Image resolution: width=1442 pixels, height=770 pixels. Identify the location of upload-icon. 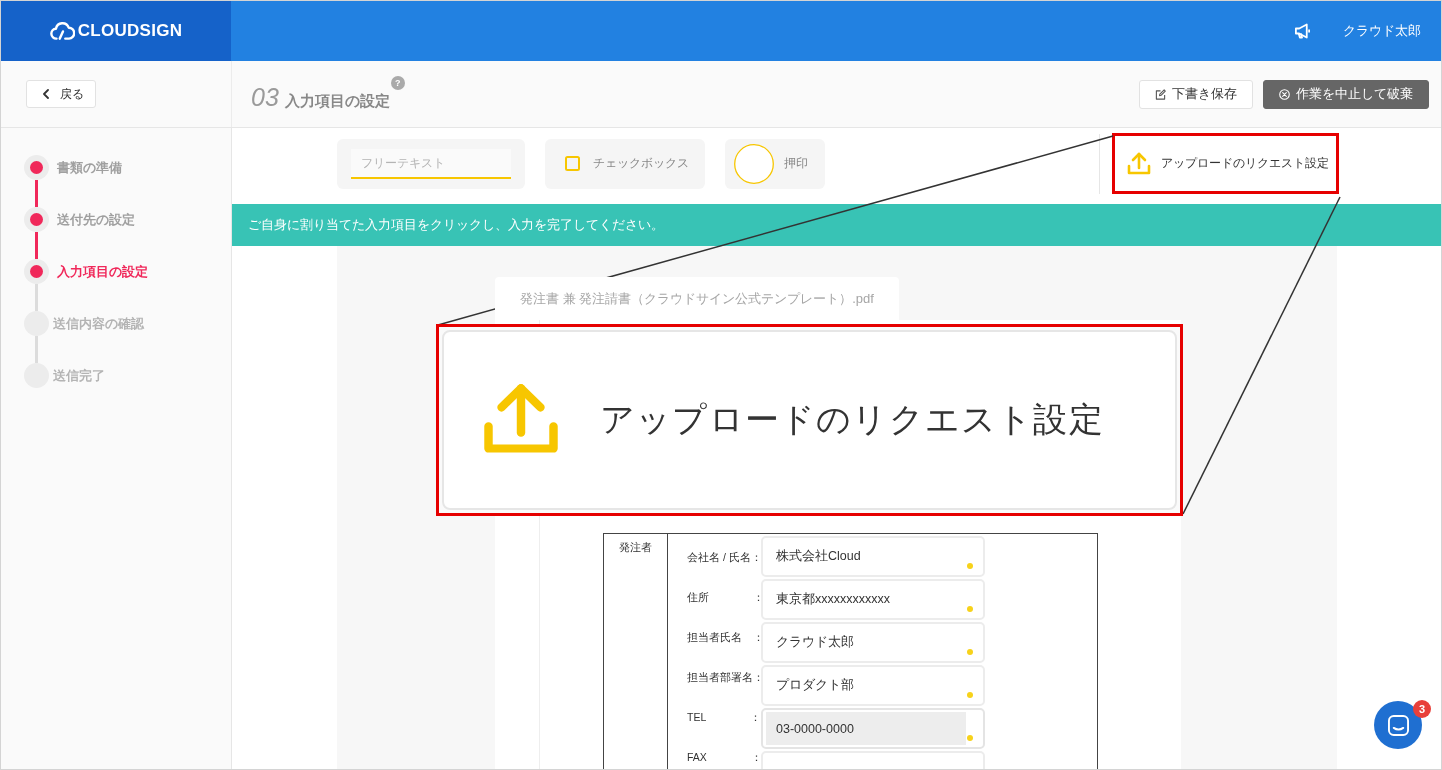
(1139, 163).